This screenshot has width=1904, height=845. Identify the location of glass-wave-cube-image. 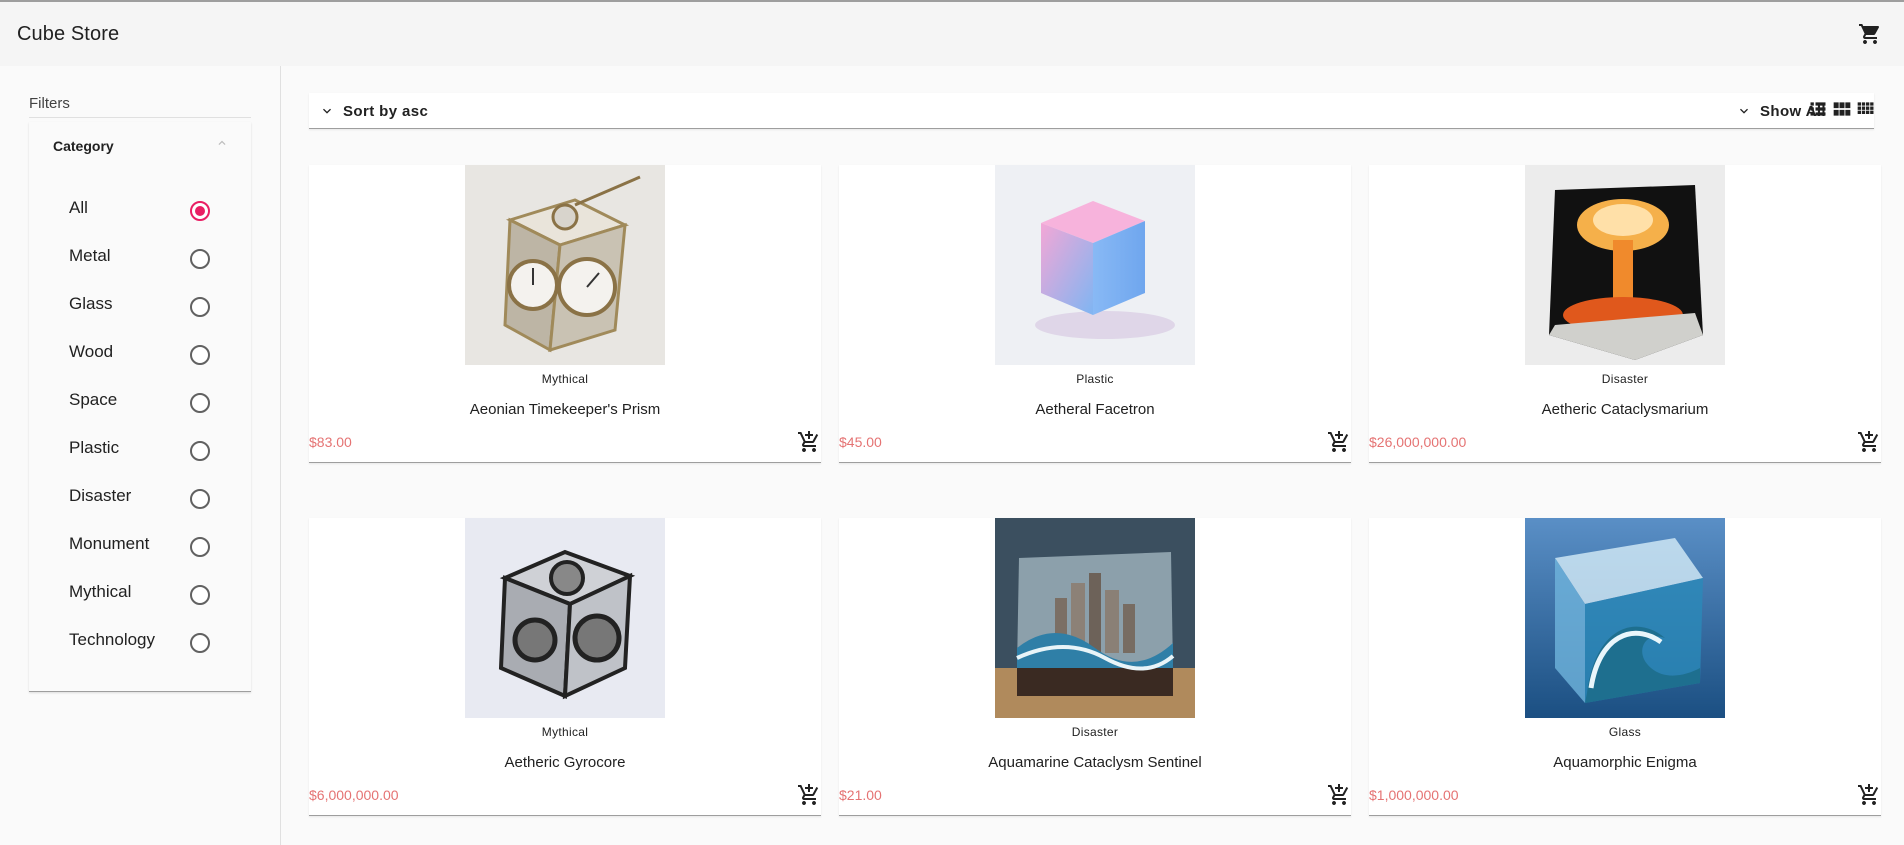
(1625, 618).